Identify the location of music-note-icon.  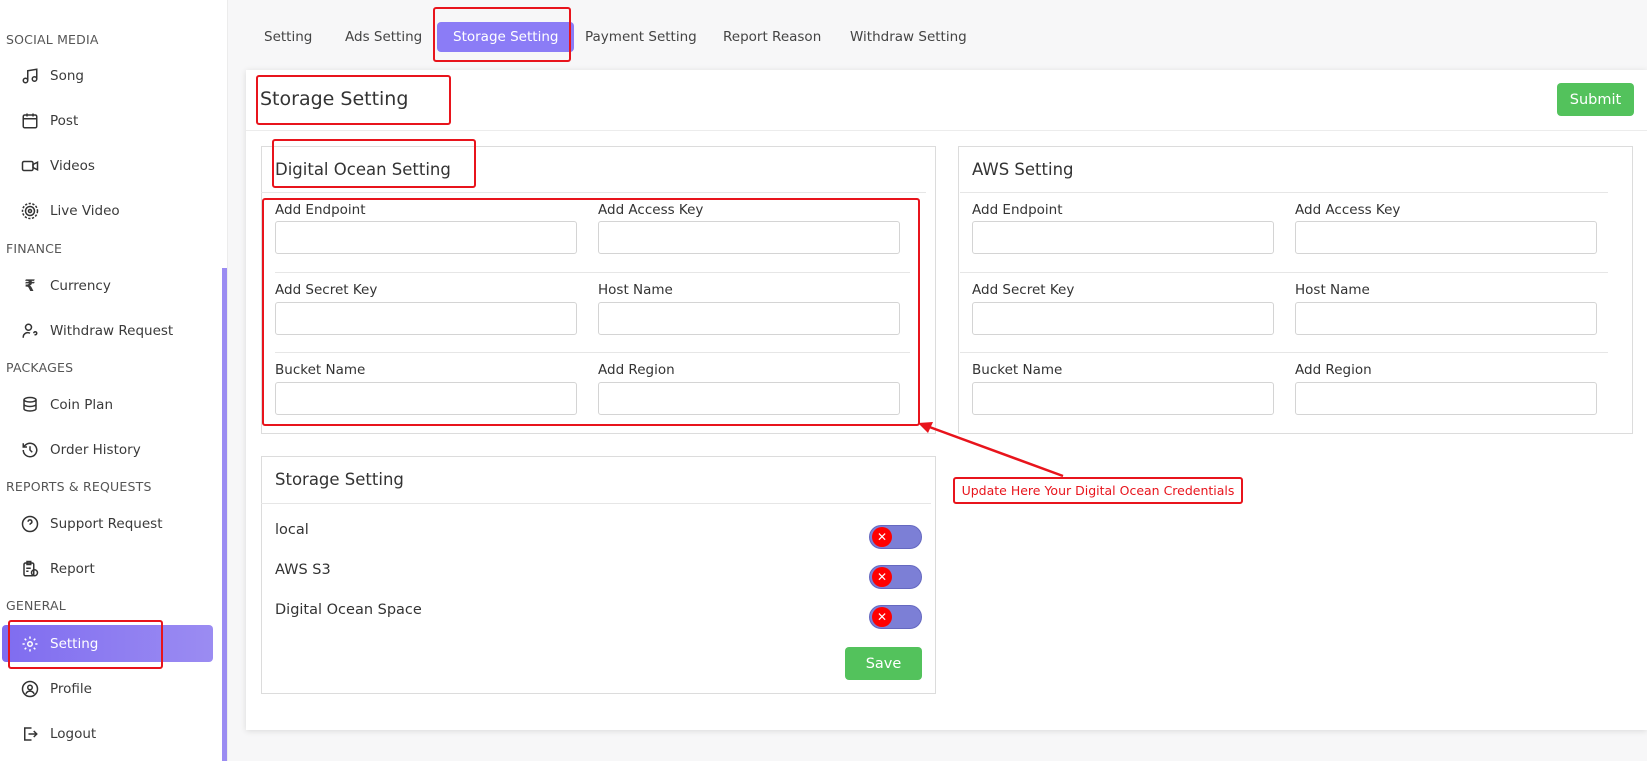
(30, 76).